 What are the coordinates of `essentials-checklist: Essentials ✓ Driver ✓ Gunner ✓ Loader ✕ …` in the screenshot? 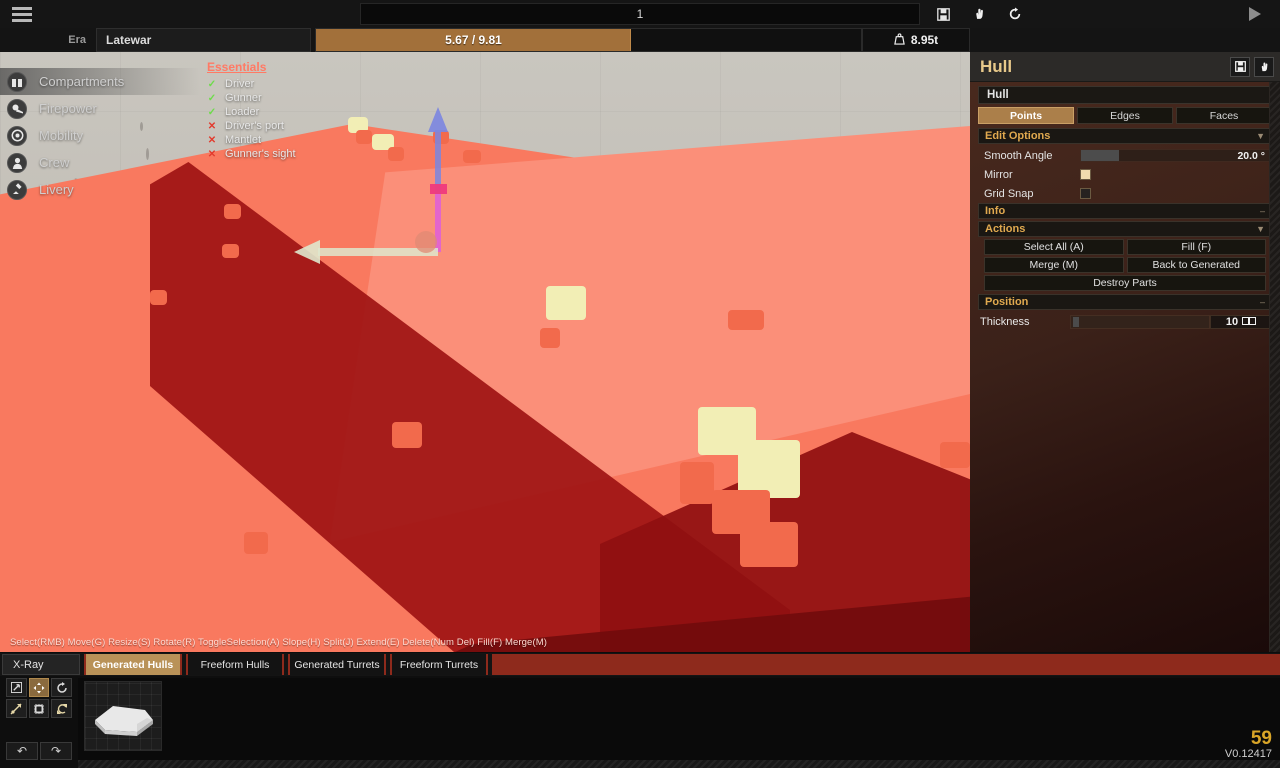 It's located at (287, 110).